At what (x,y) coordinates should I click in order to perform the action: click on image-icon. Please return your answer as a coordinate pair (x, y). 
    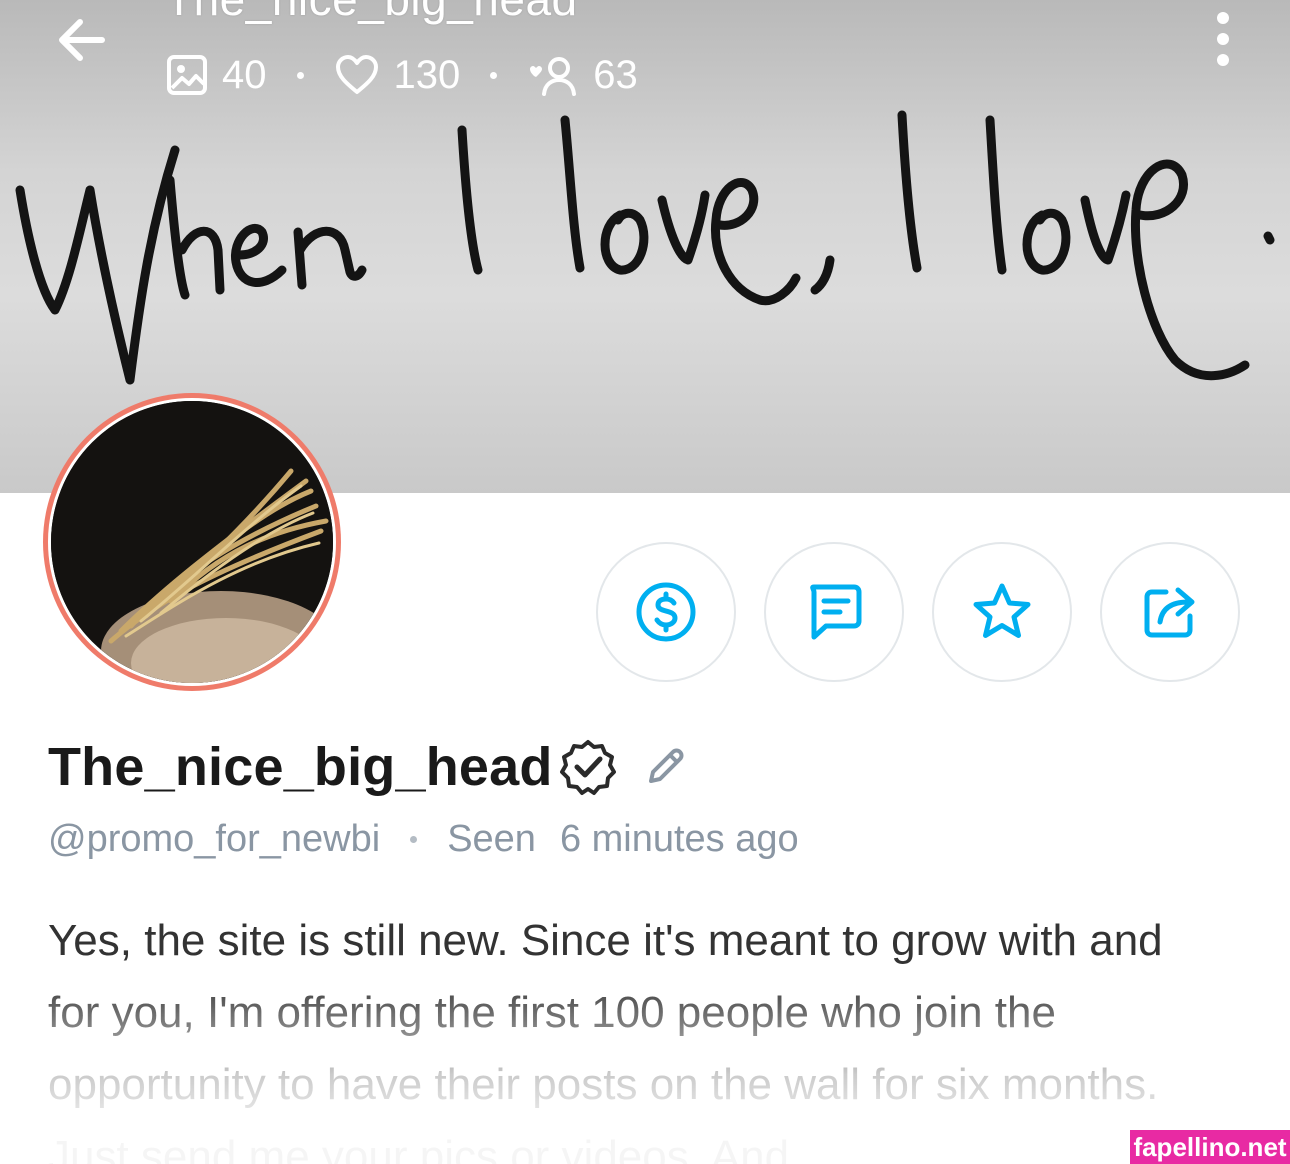
    Looking at the image, I should click on (187, 75).